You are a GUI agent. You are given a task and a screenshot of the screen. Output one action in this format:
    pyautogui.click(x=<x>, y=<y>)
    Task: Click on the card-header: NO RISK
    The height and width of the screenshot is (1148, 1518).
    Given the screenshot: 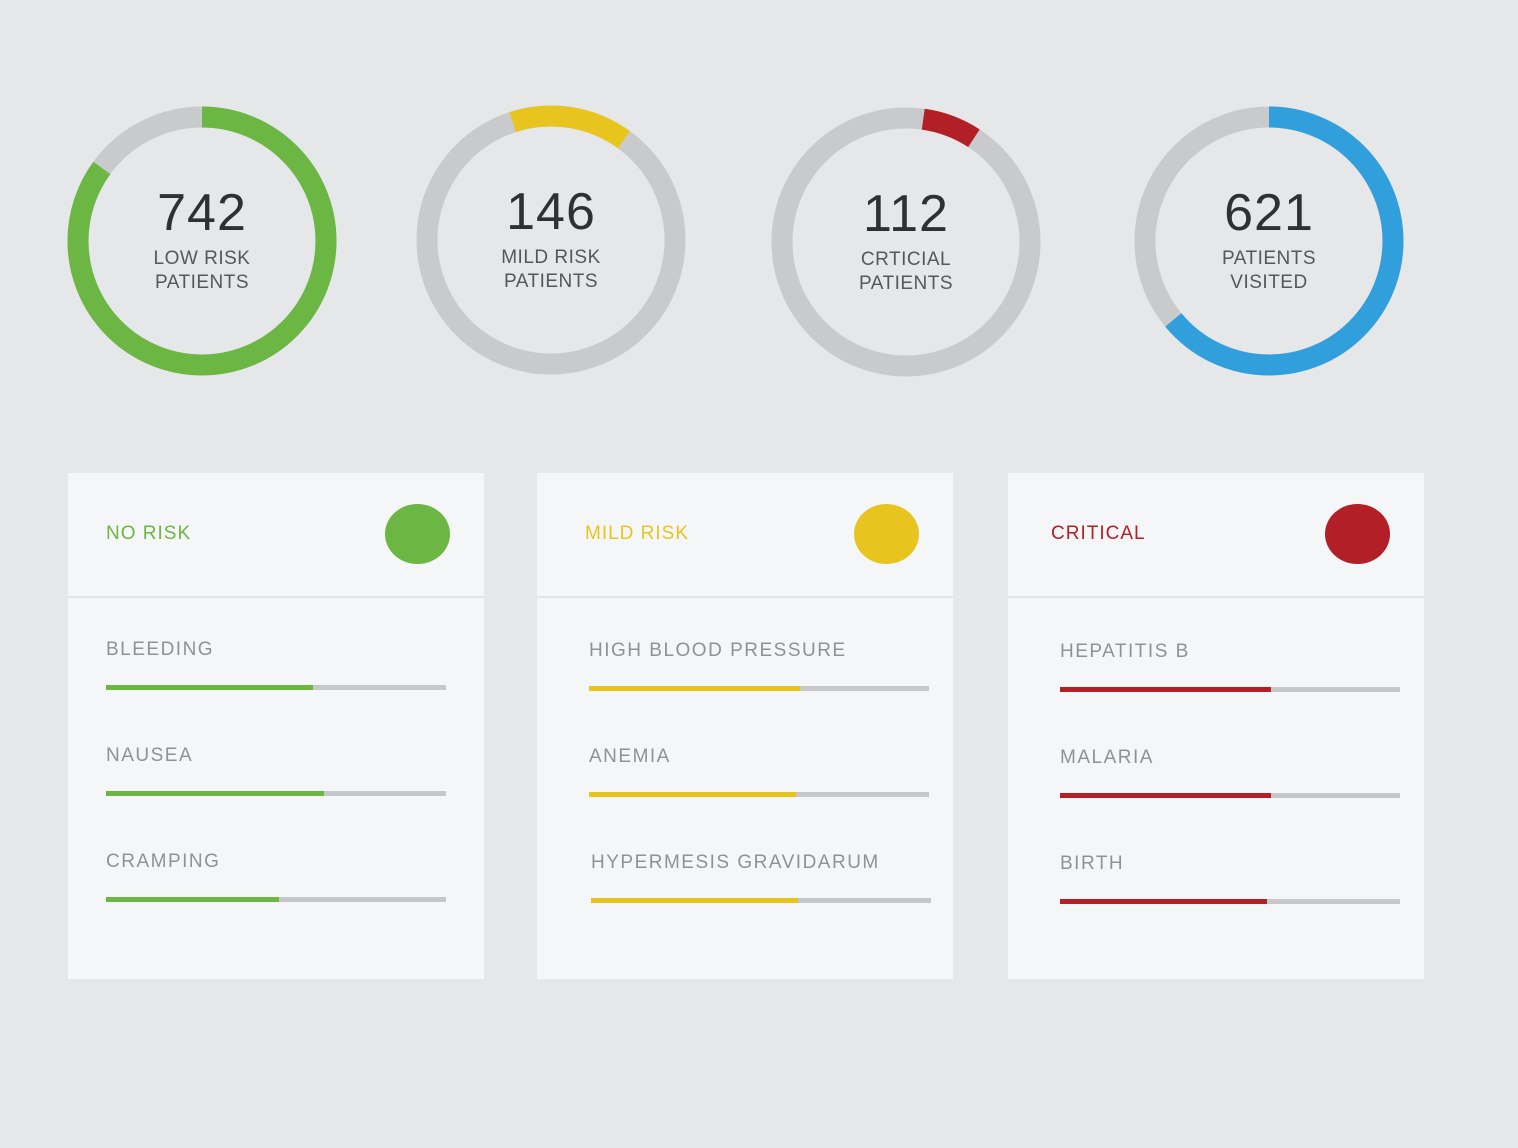 What is the action you would take?
    pyautogui.click(x=276, y=535)
    